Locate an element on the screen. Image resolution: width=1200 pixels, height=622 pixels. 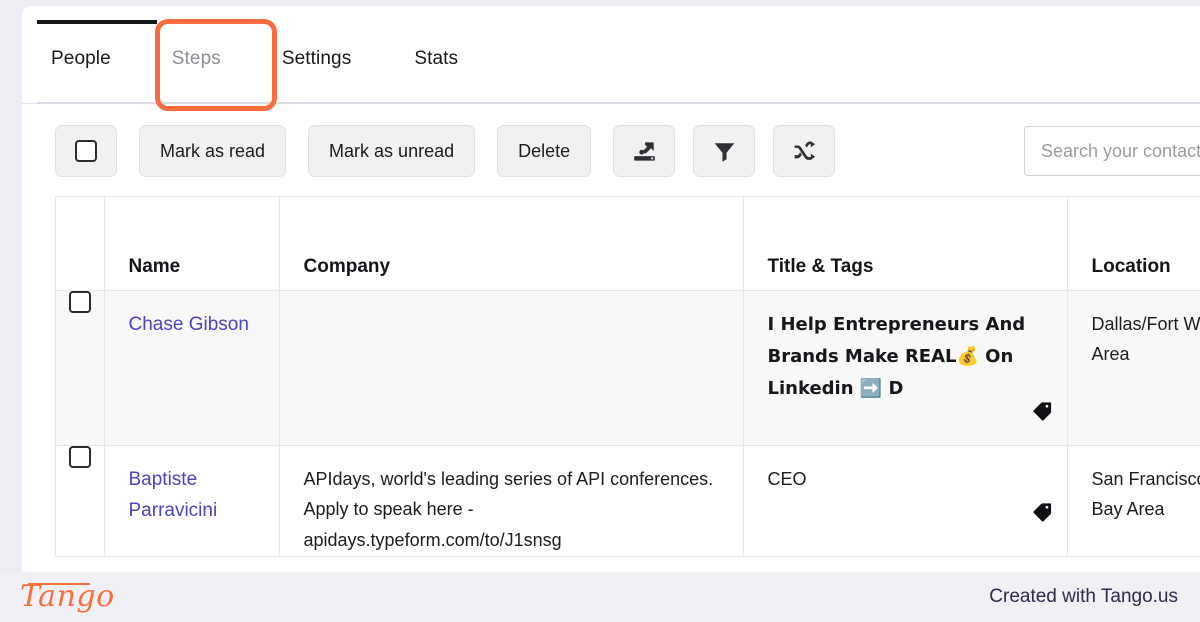
column-header-name-label: Name is located at coordinates (154, 266).